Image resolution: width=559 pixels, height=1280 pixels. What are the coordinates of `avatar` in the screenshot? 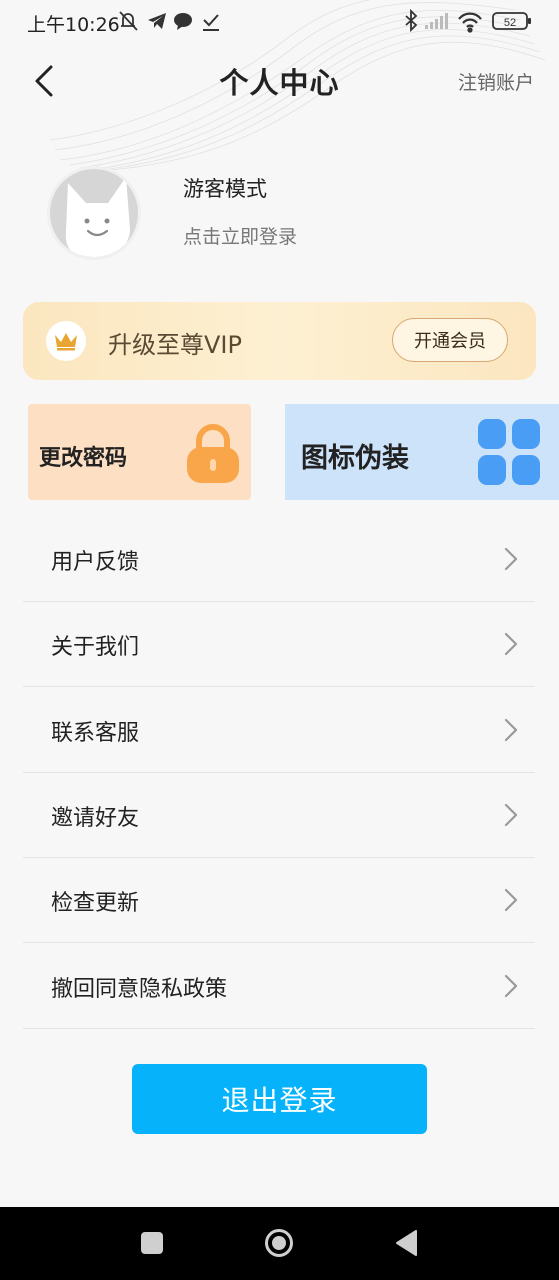 It's located at (94, 213).